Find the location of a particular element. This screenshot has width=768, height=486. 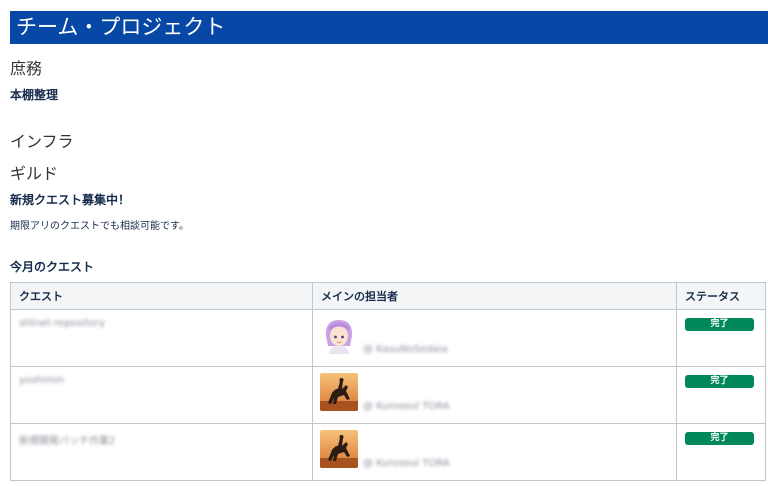

page-title: チーム・プロジェクト is located at coordinates (389, 27).